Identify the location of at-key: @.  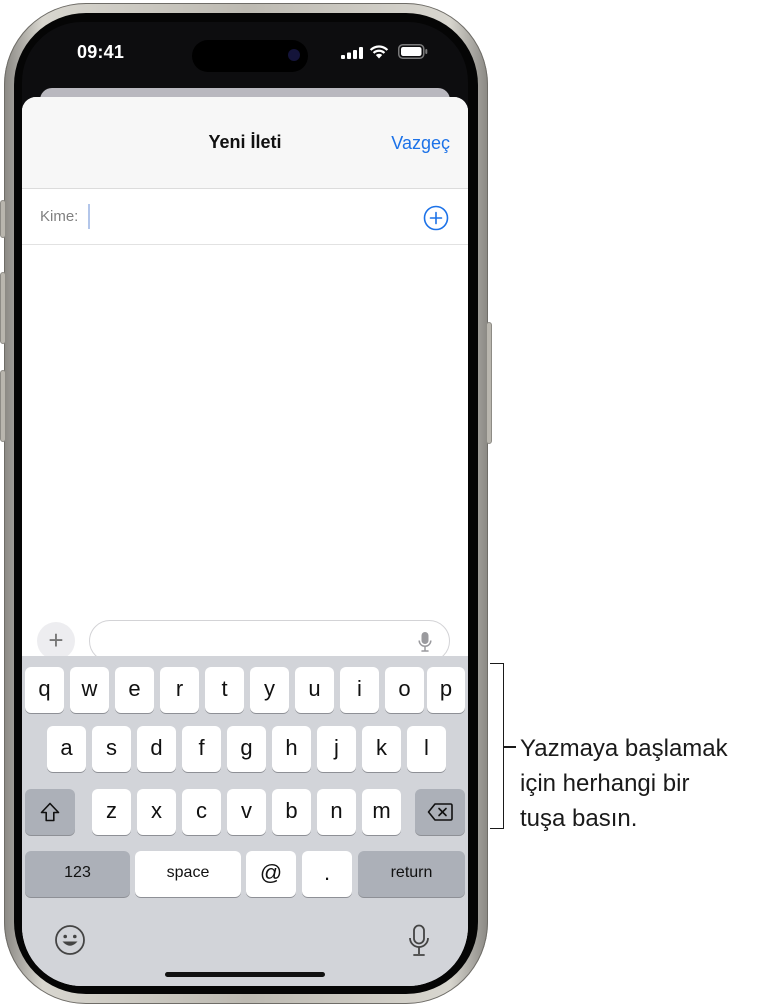
(271, 874).